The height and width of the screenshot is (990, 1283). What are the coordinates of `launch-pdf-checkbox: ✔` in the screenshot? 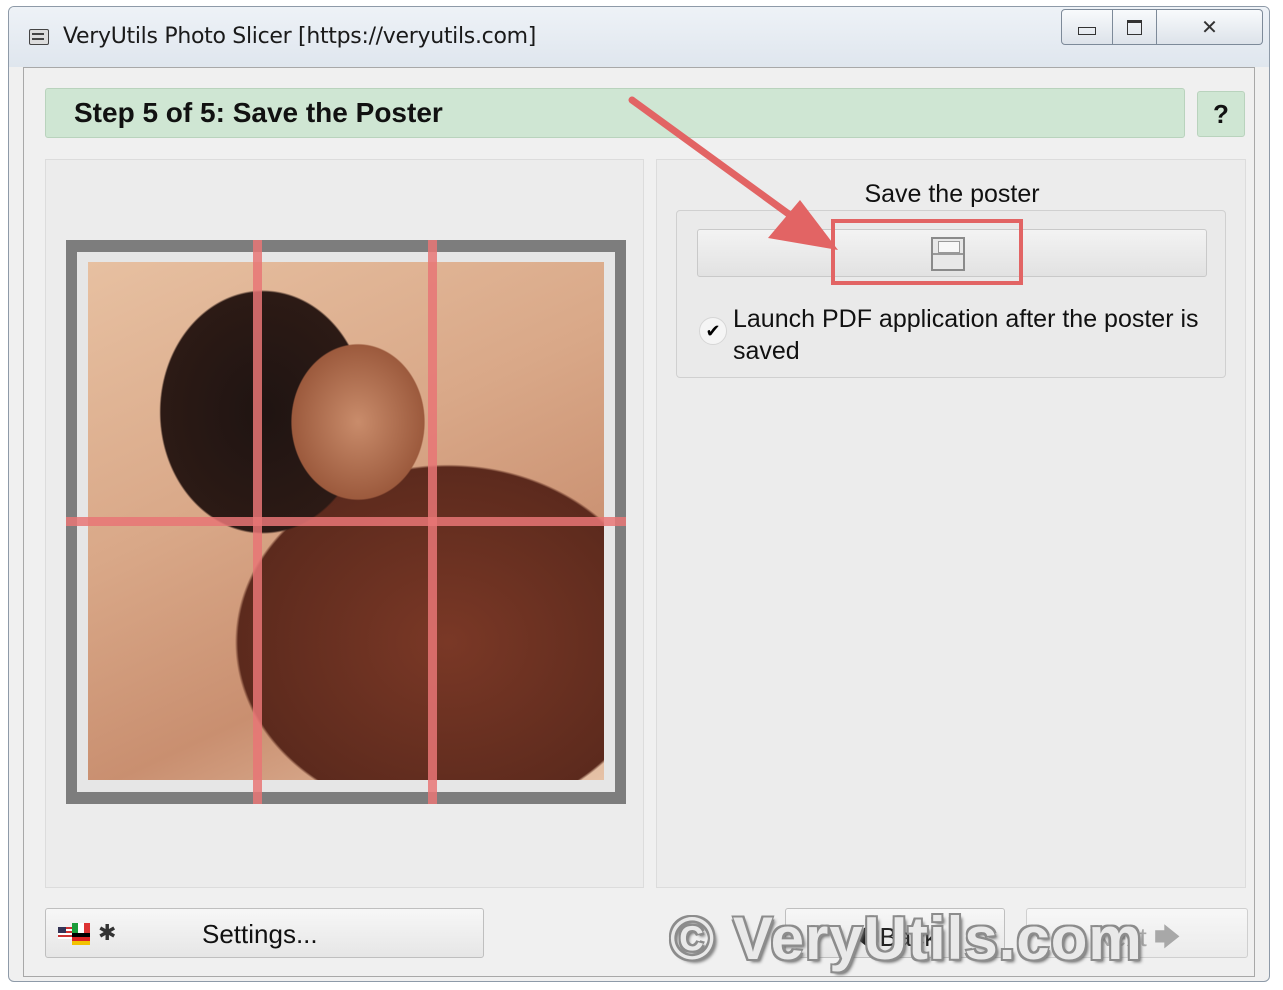 It's located at (713, 331).